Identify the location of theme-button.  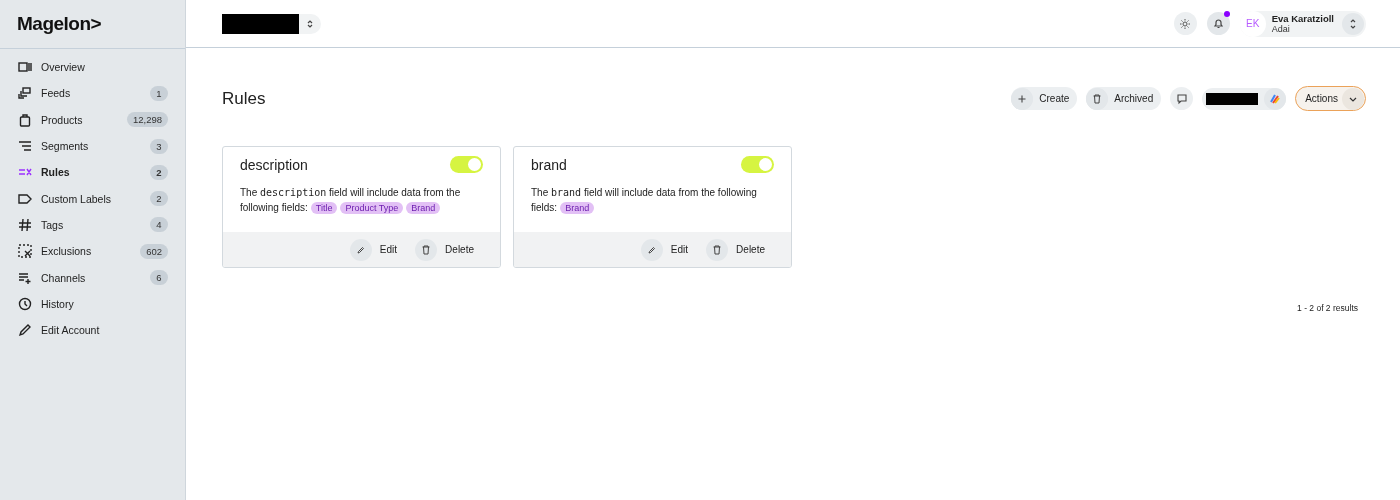
(1185, 23).